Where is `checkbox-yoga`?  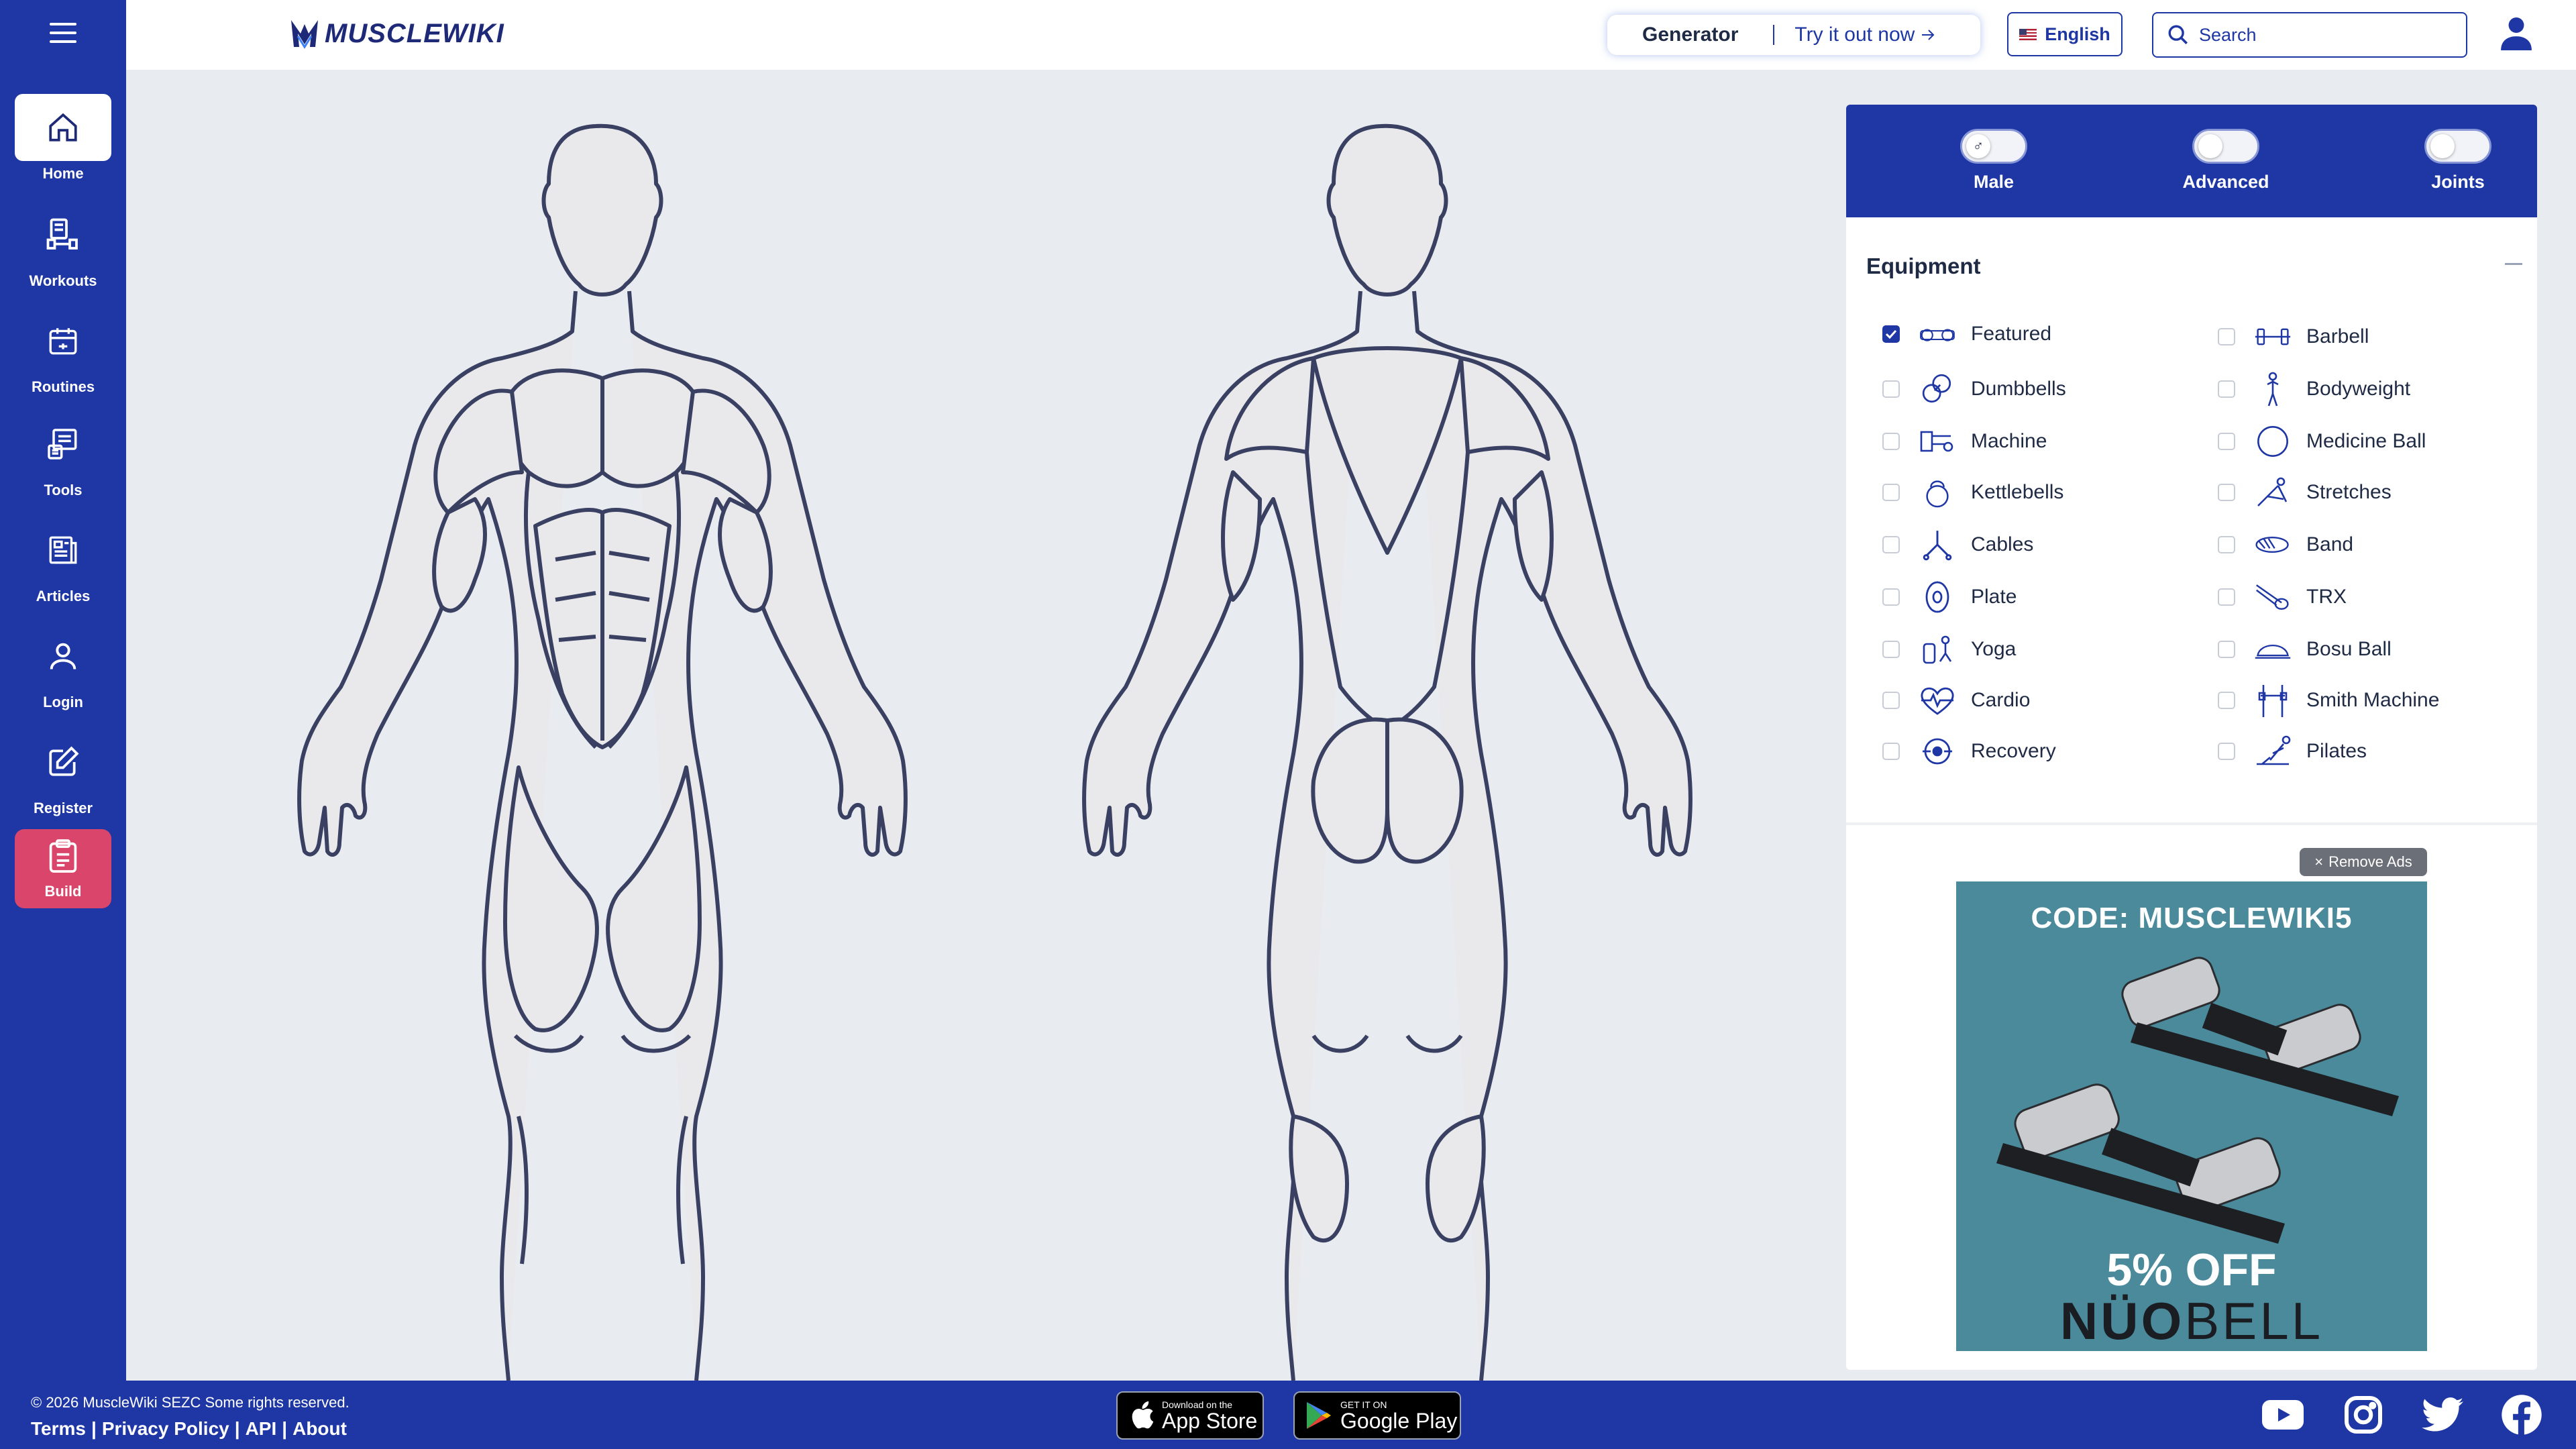
checkbox-yoga is located at coordinates (1891, 649).